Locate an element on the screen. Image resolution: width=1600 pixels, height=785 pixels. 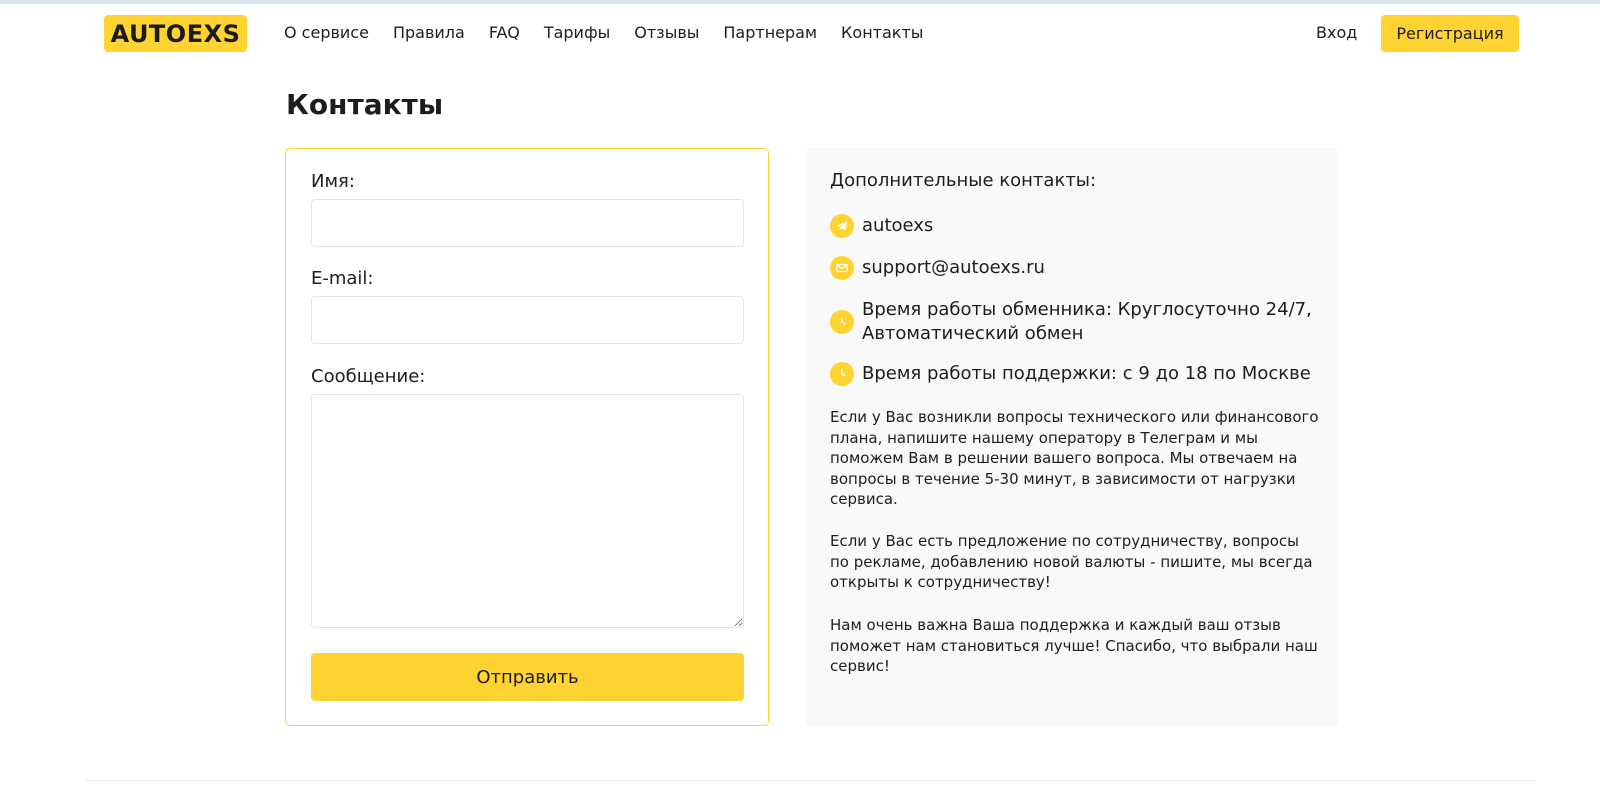
nav-item-reviews: Отзывы is located at coordinates (666, 32).